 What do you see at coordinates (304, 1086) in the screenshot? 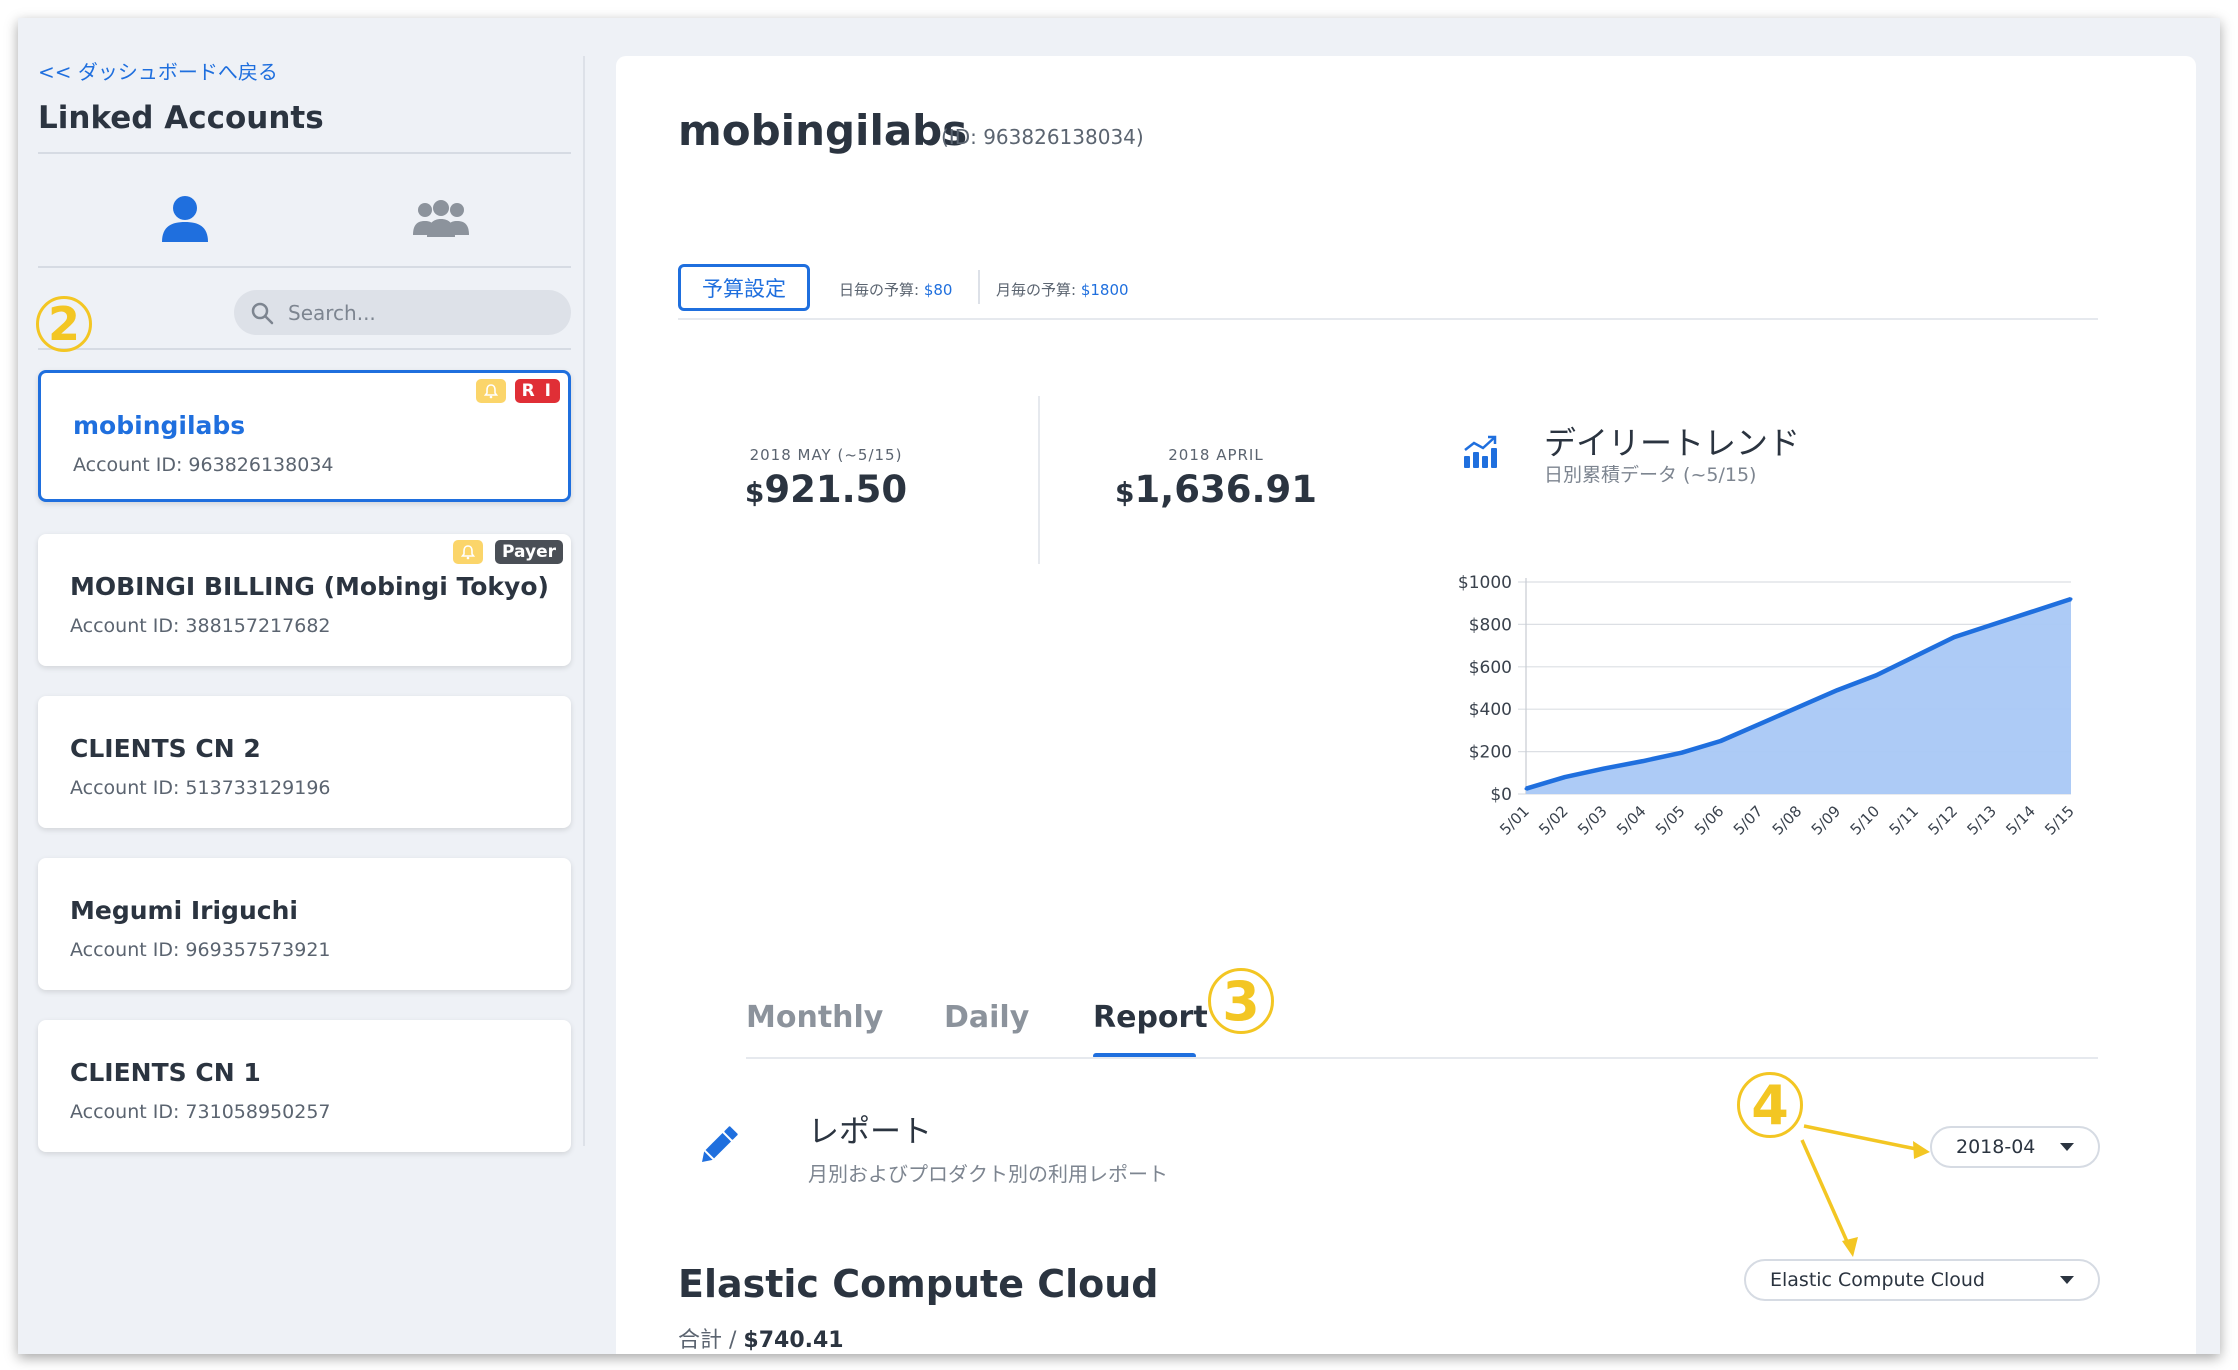
I see `account-card: CLIENTS CN 1 Account ID: 731058950257` at bounding box center [304, 1086].